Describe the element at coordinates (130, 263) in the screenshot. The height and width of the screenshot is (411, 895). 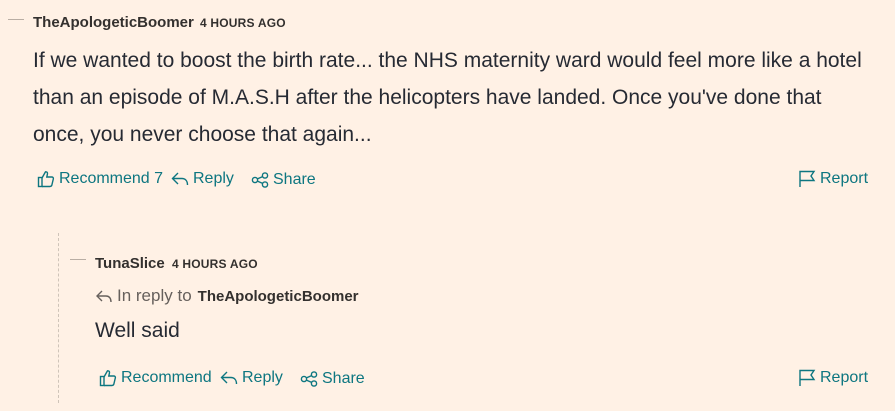
I see `comment-author: TunaSlice` at that location.